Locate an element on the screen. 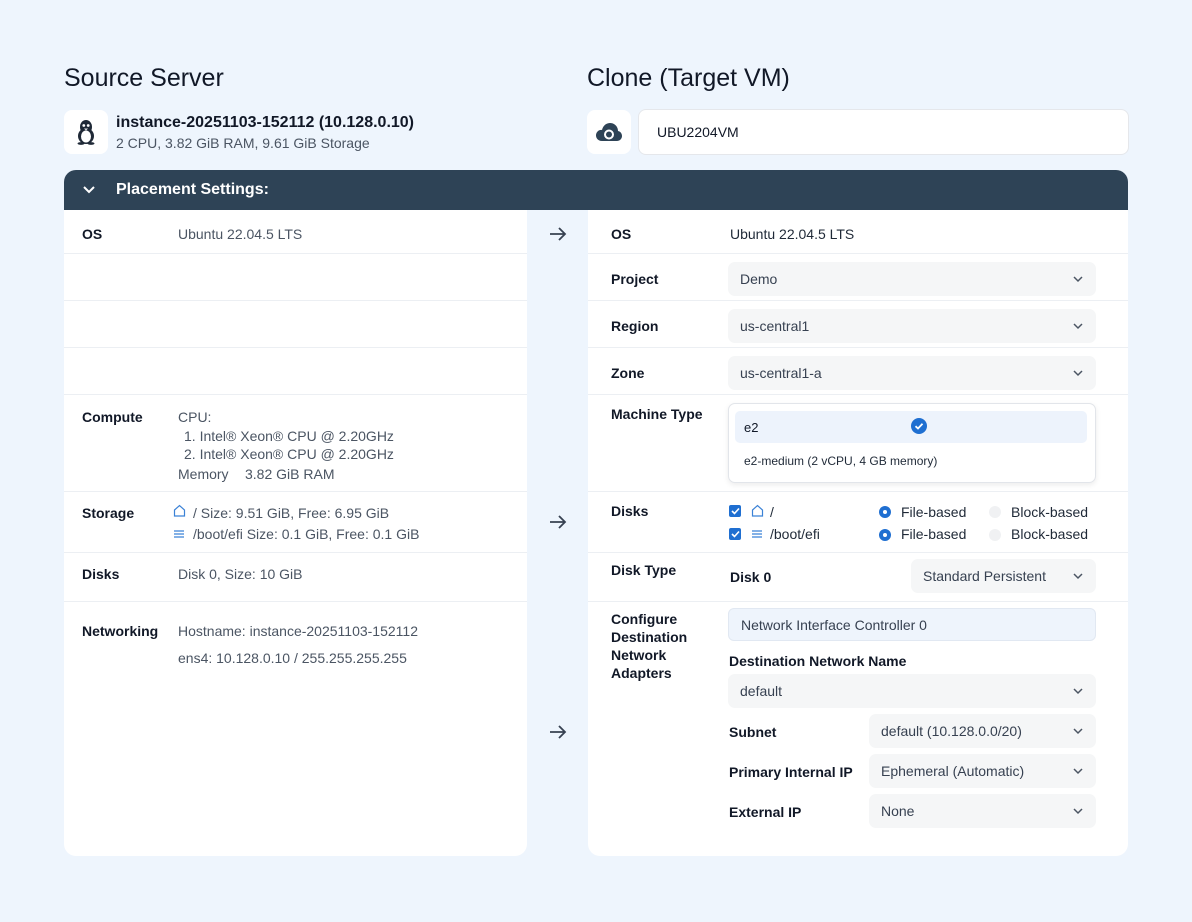 The image size is (1192, 922). hostname-value: Hostname: instance-20251103-152112 is located at coordinates (298, 631).